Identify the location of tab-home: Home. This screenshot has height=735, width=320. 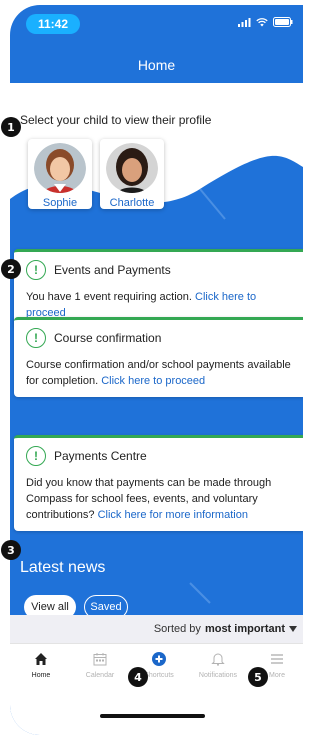
(41, 665).